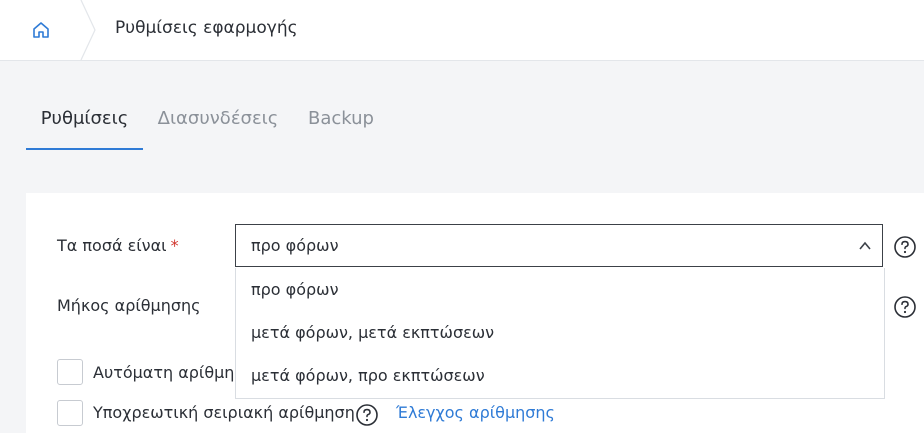  I want to click on auto-numbering-label: Αυτόματη αρίθμηση, so click(174, 372).